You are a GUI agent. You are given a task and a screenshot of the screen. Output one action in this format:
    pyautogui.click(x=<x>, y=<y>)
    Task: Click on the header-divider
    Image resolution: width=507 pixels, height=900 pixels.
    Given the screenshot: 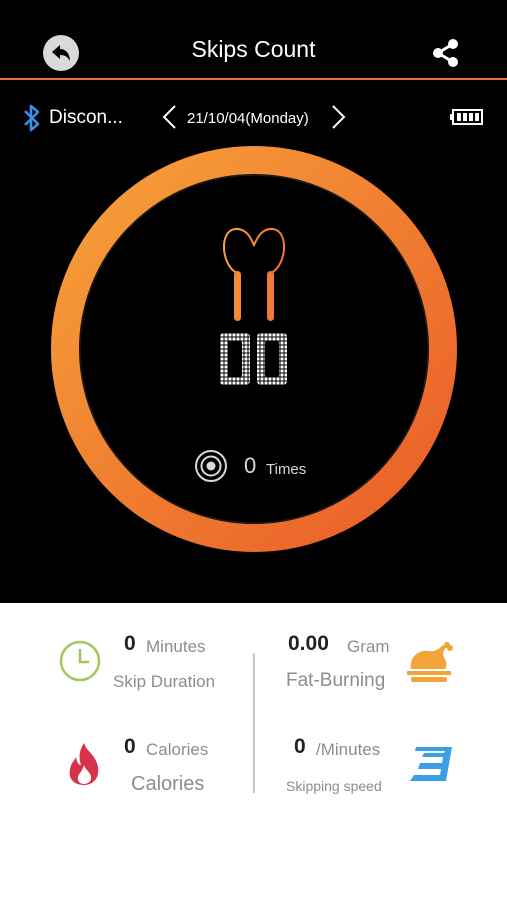 What is the action you would take?
    pyautogui.click(x=253, y=79)
    